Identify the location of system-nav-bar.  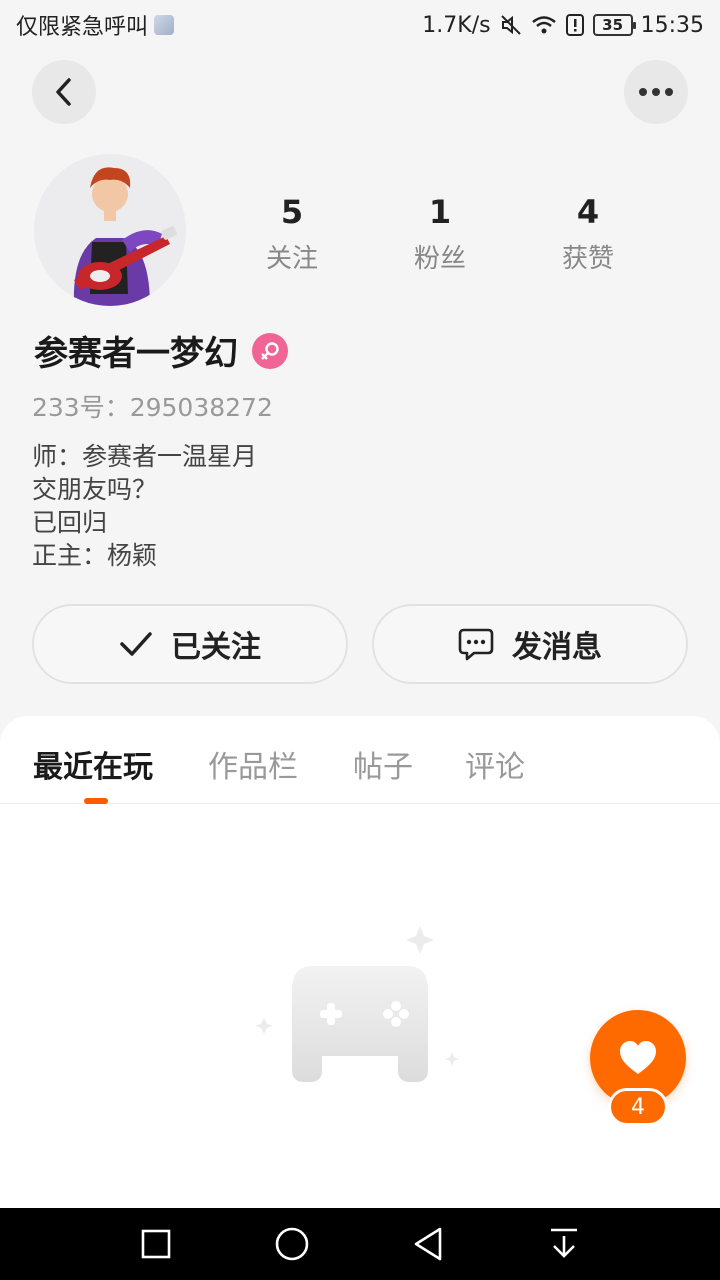
(360, 1244).